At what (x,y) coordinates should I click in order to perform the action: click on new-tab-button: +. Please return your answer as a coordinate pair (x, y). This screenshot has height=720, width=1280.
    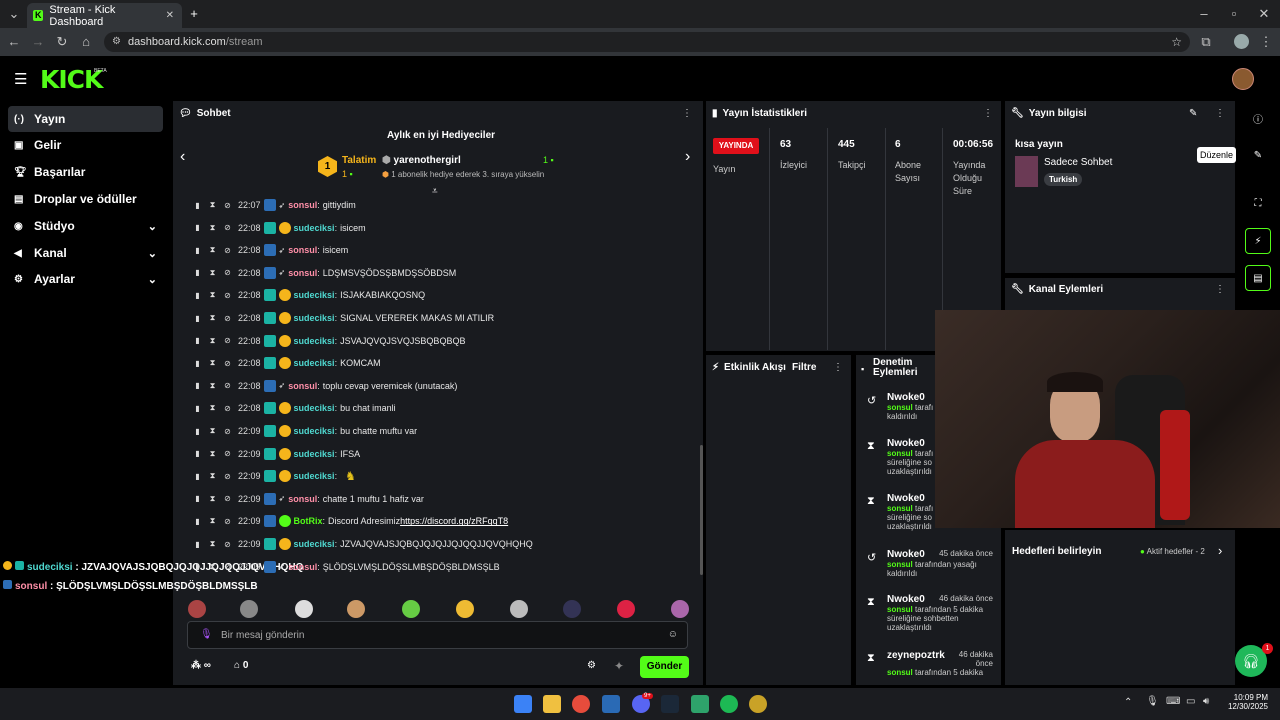
    Looking at the image, I should click on (194, 14).